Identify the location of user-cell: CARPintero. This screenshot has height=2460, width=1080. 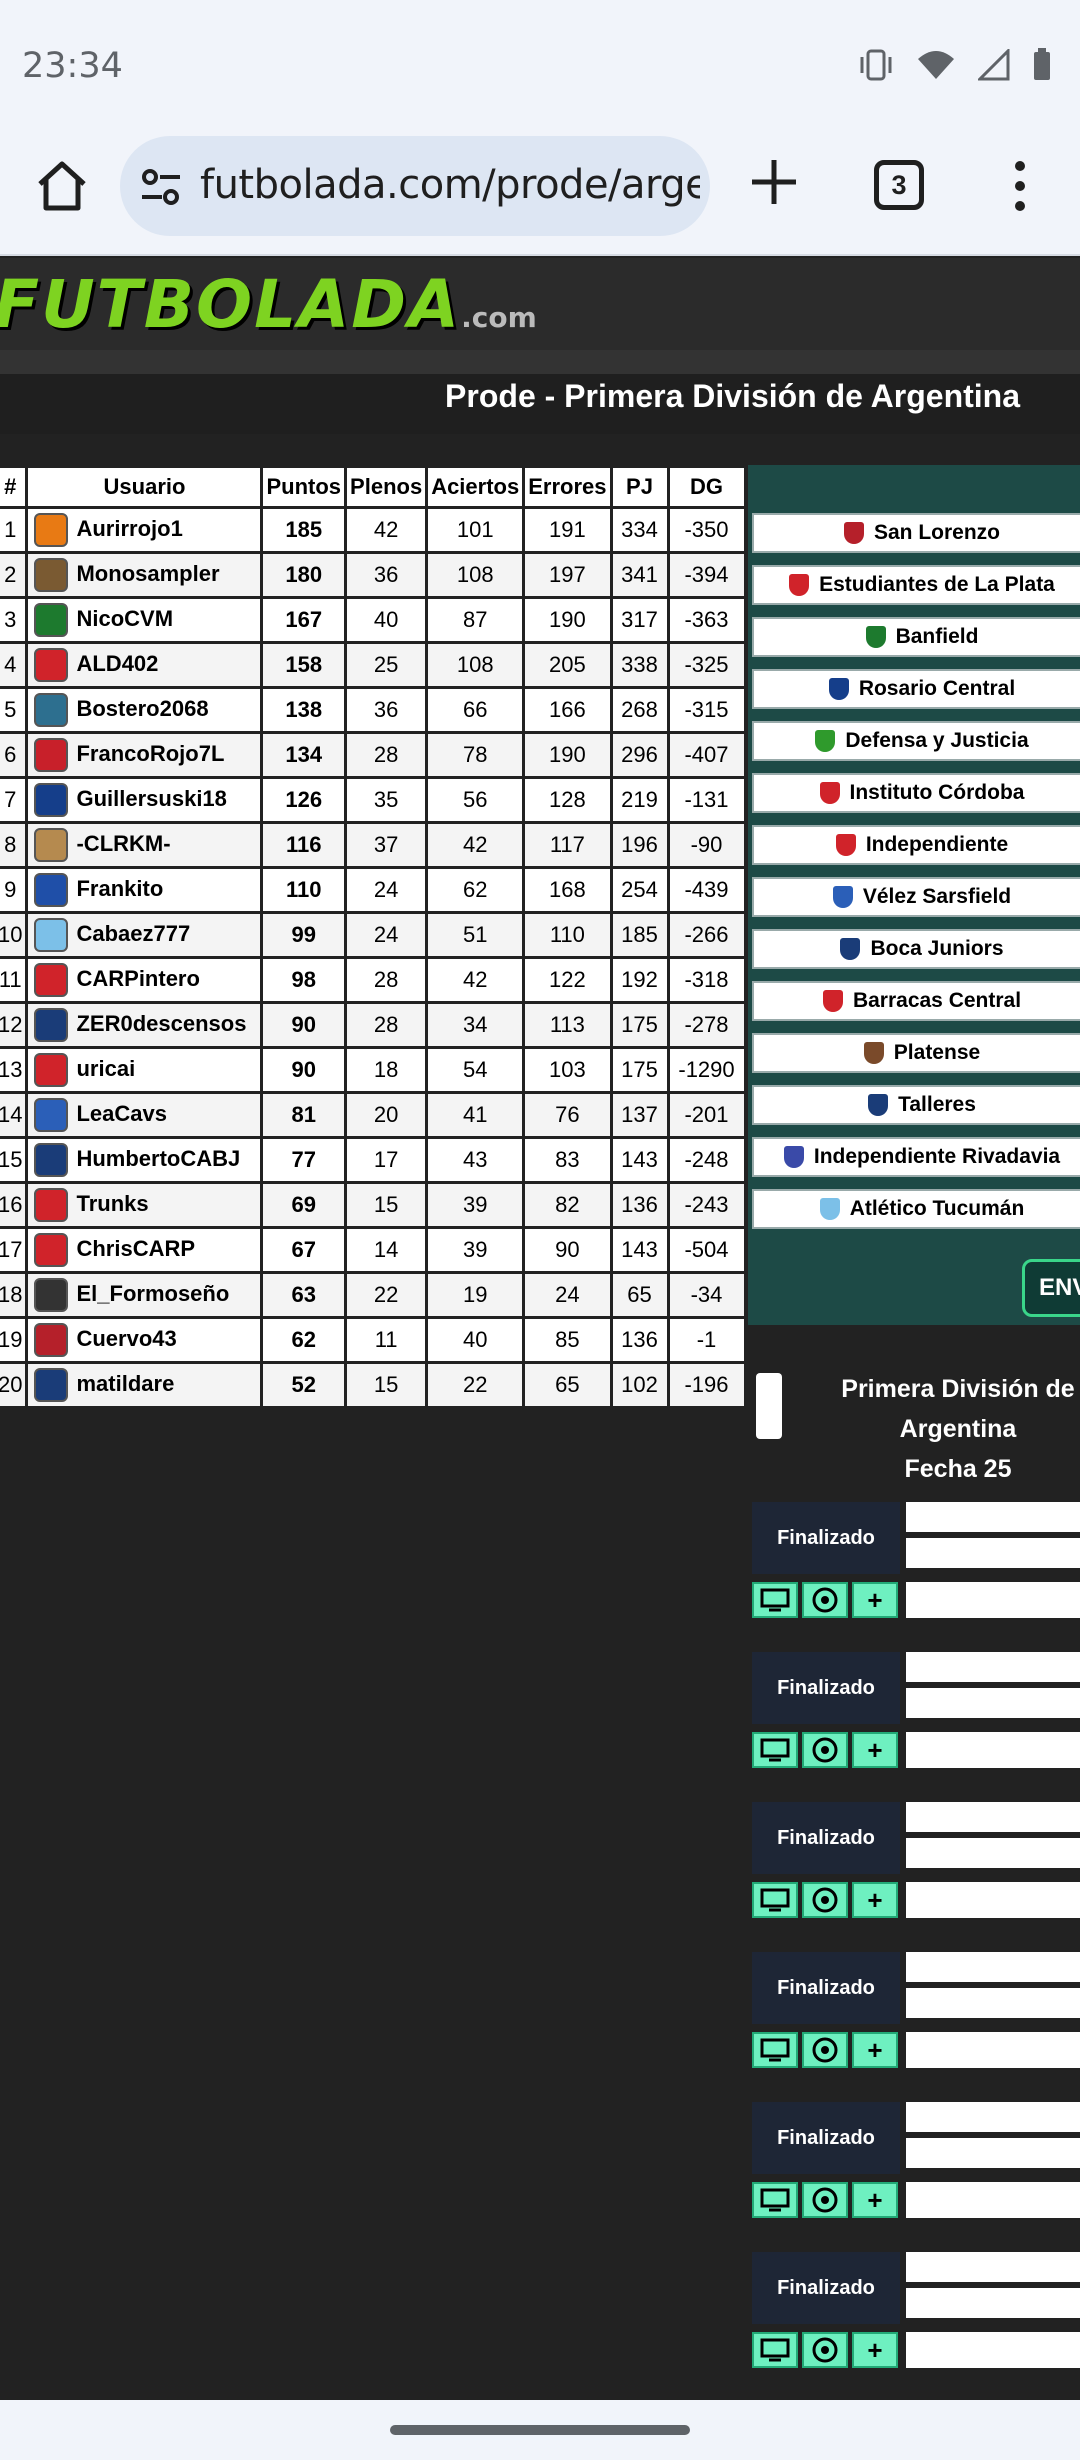
(144, 980).